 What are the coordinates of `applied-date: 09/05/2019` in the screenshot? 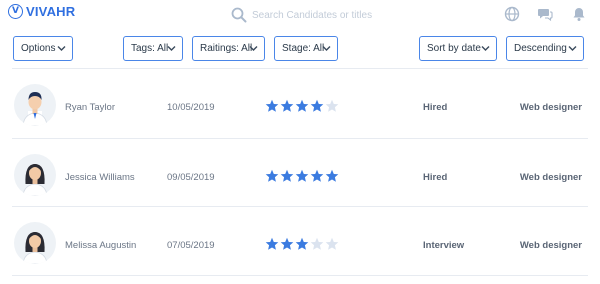 It's located at (191, 177).